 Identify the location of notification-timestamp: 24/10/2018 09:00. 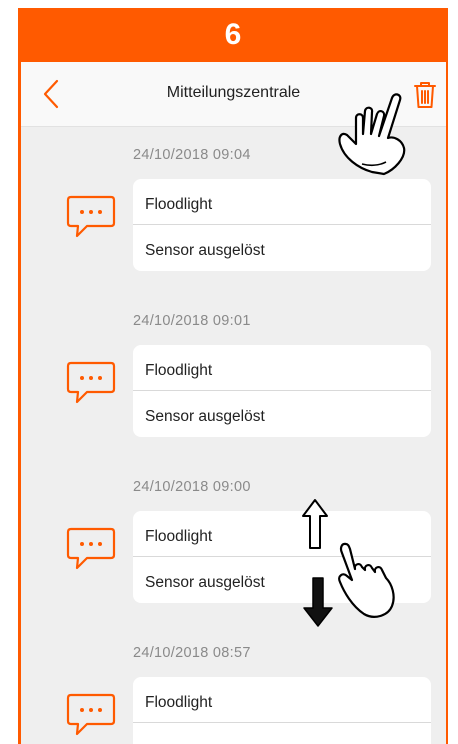
(192, 487).